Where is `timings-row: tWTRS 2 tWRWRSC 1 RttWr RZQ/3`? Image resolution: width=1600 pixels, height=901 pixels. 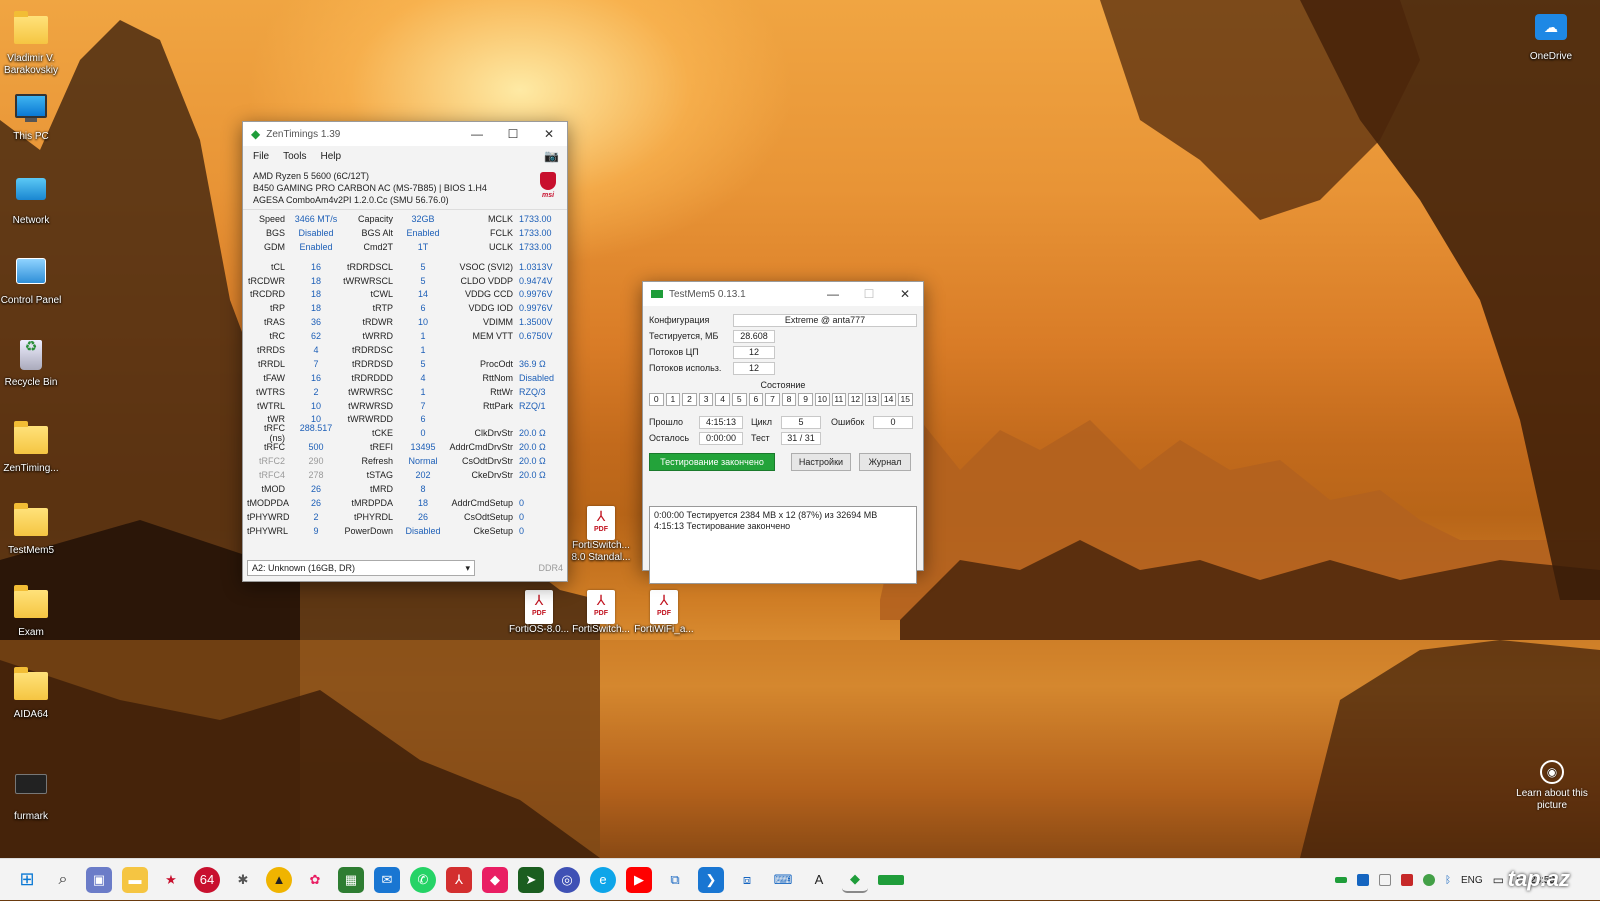
timings-row: tWTRS 2 tWRWRSC 1 RttWr RZQ/3 is located at coordinates (405, 392).